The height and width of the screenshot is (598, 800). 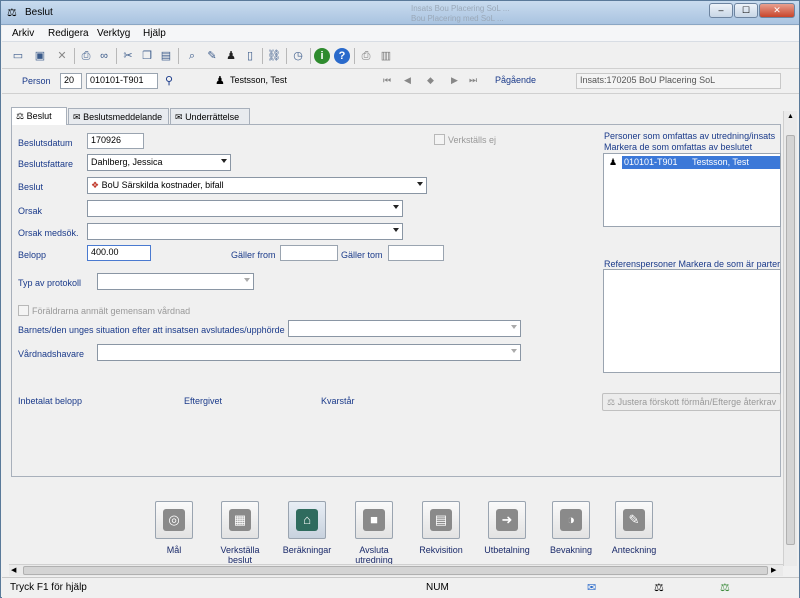 I want to click on vertical-scrollbar: ▲, so click(x=790, y=338).